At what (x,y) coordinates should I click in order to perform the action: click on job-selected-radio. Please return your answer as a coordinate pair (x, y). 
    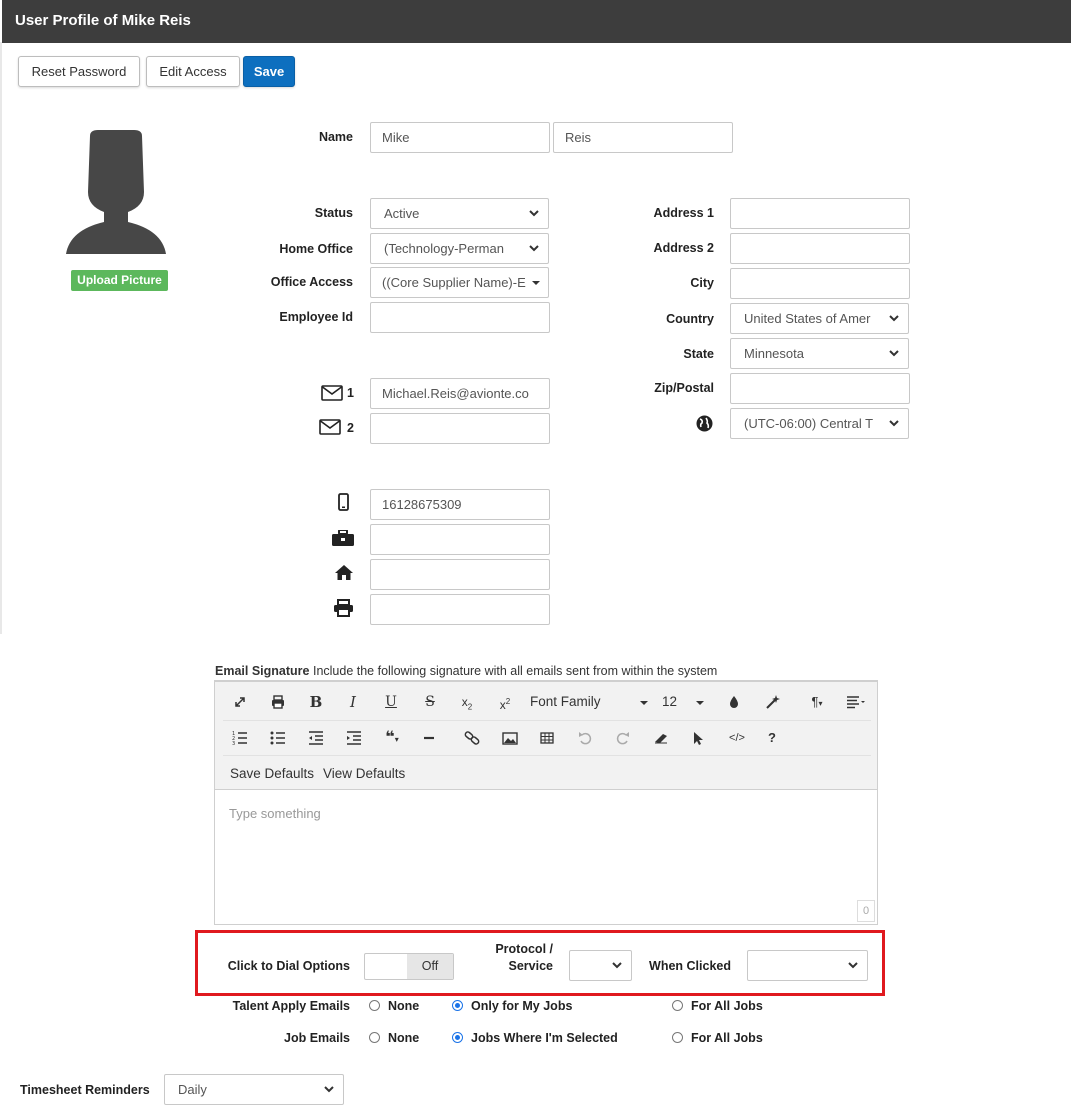
    Looking at the image, I should click on (457, 1037).